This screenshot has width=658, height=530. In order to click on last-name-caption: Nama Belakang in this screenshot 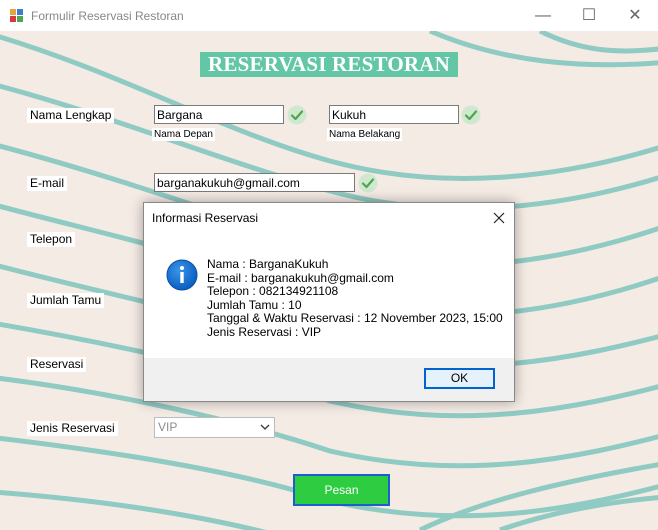, I will do `click(365, 134)`.